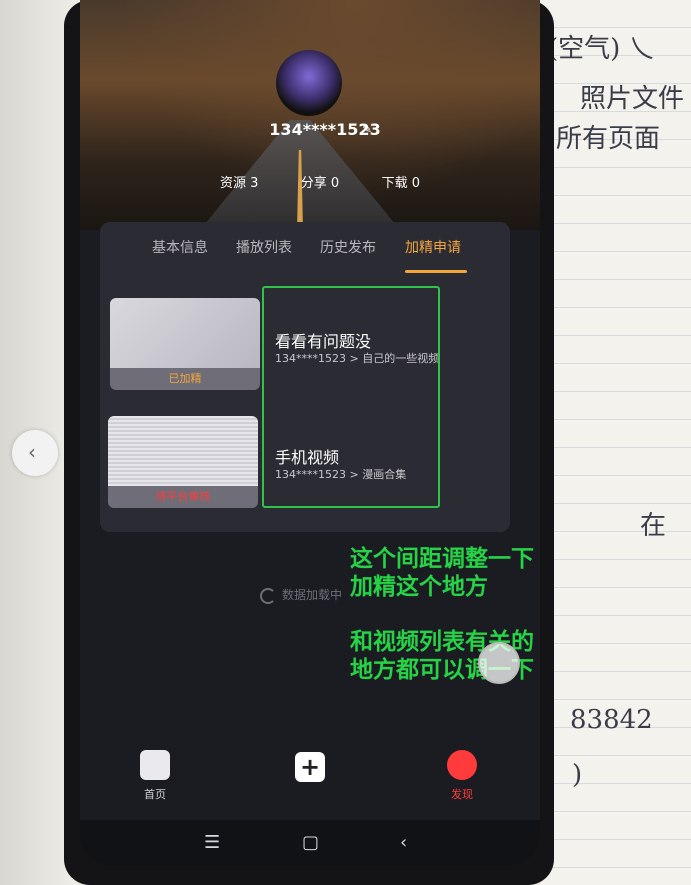 This screenshot has height=885, width=691. I want to click on floating-back-button: ‹, so click(35, 453).